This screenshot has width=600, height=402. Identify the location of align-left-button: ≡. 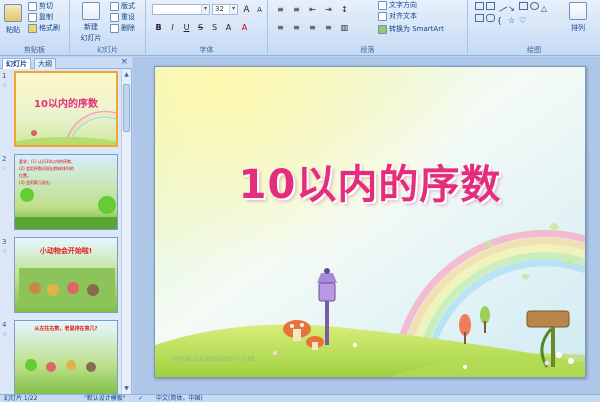
(280, 27).